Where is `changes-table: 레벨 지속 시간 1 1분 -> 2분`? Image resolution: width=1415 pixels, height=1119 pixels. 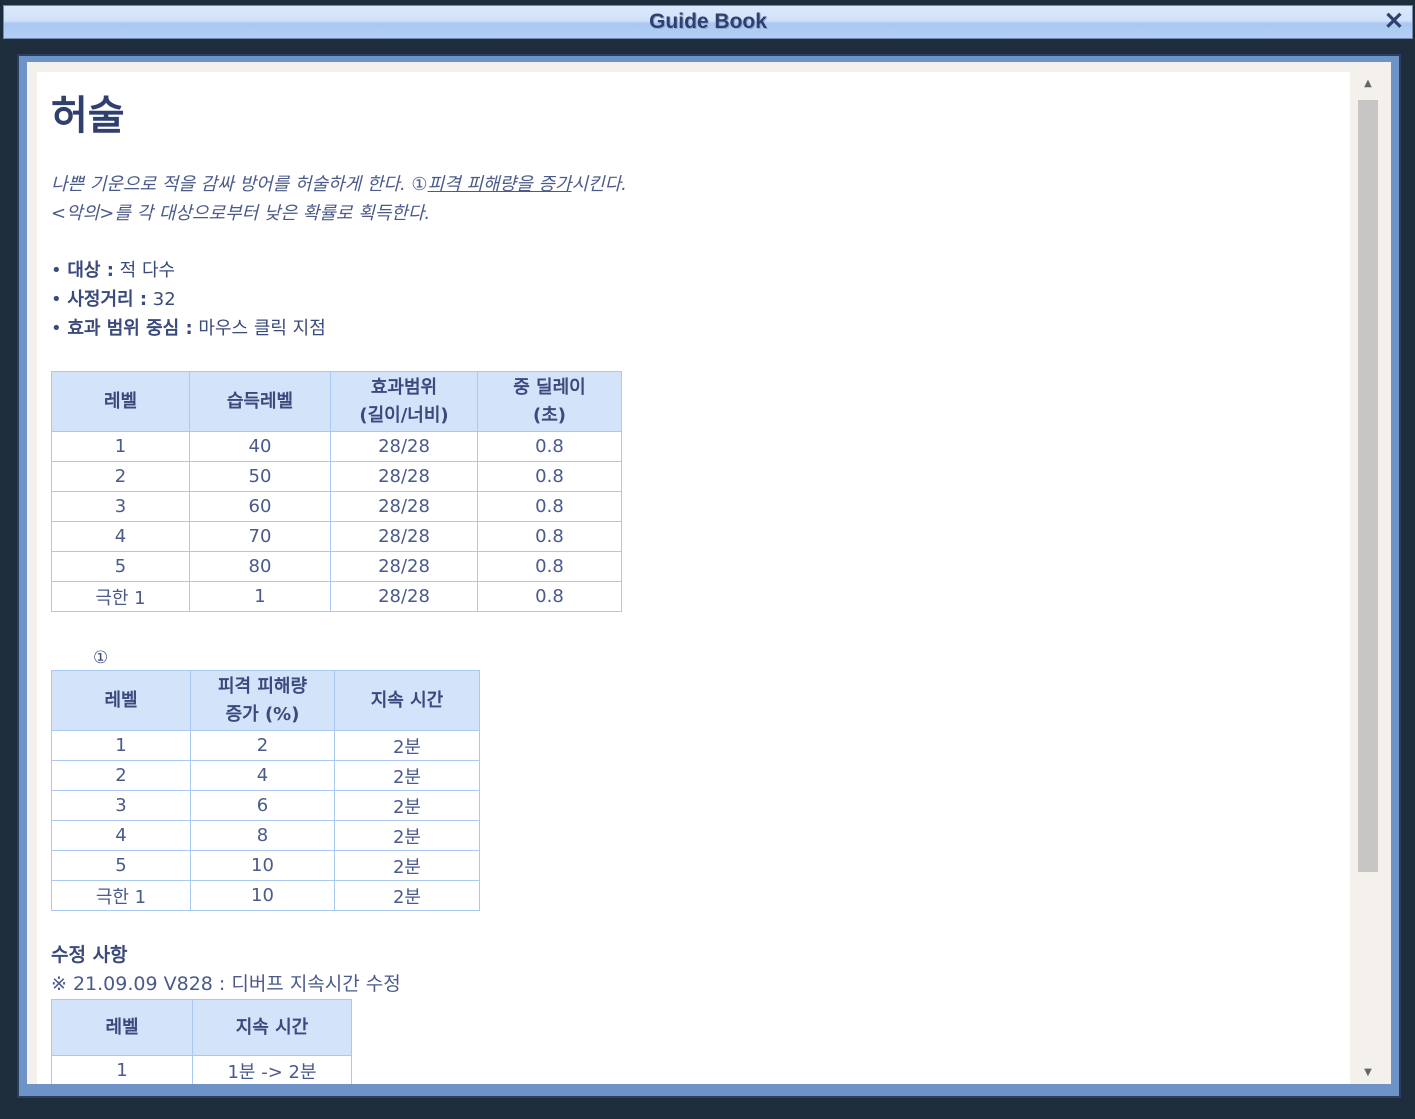 changes-table: 레벨 지속 시간 1 1분 -> 2분 is located at coordinates (201, 1041).